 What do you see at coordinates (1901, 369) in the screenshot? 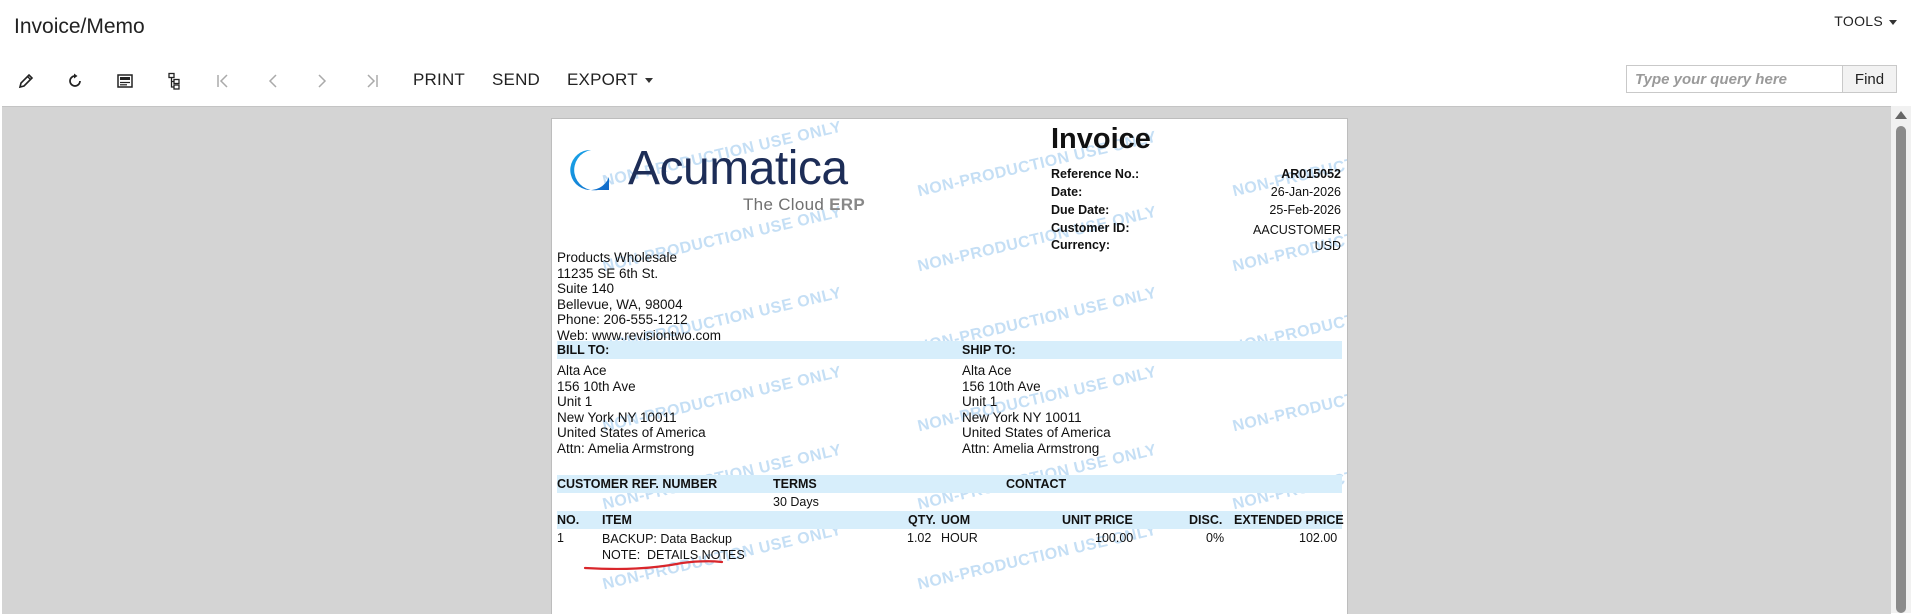
I see `scroll-thumb` at bounding box center [1901, 369].